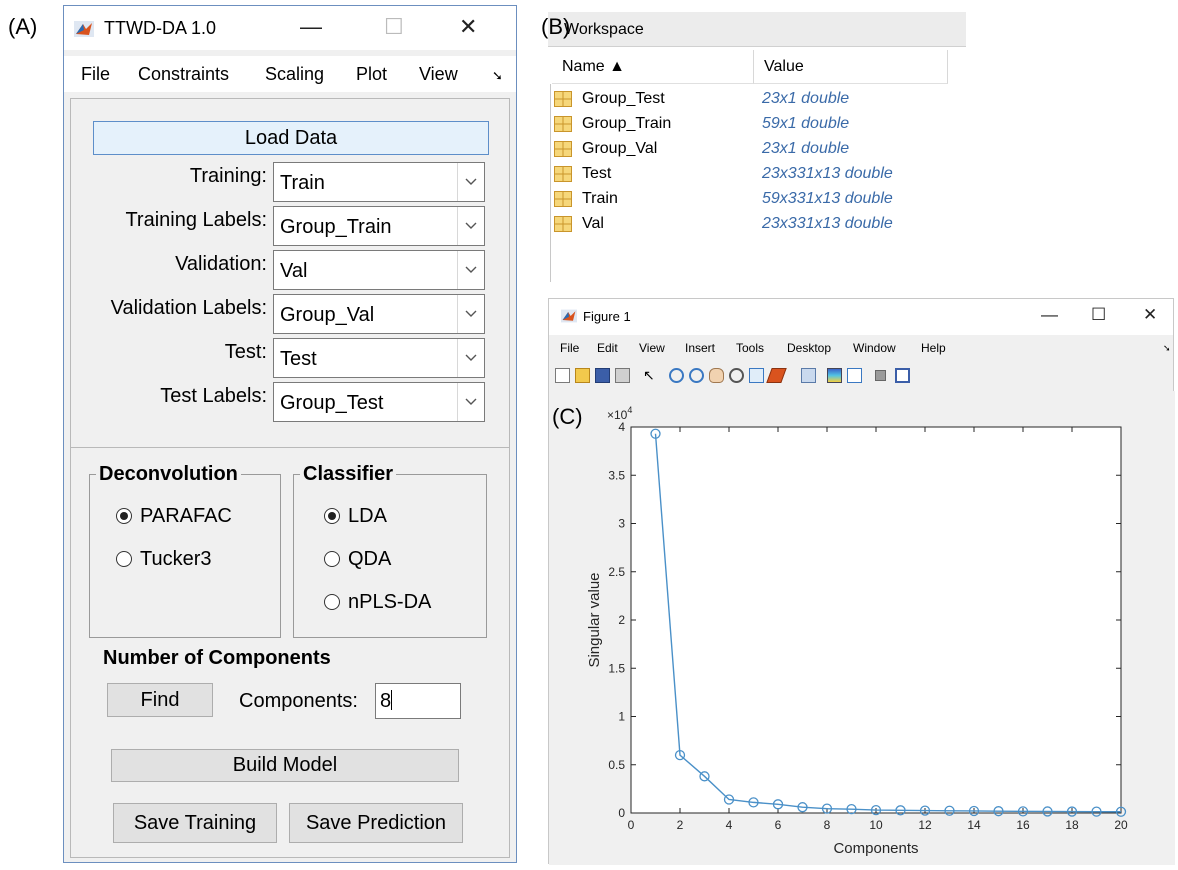 This screenshot has height=870, width=1178. Describe the element at coordinates (854, 375) in the screenshot. I see `legend-icon` at that location.